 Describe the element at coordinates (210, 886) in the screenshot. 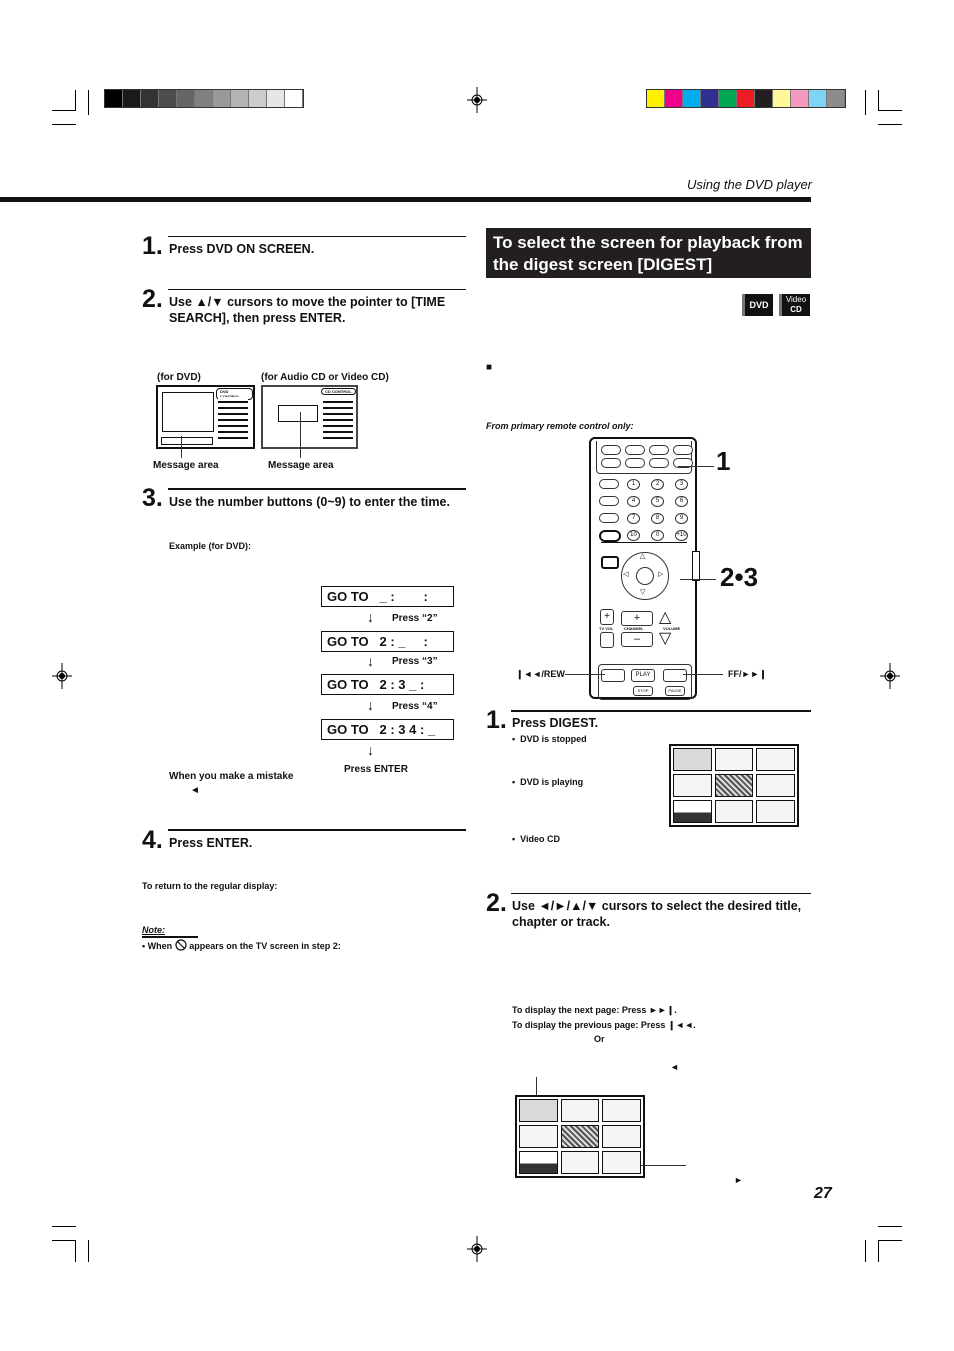

I see `return-label: To return to the regular display:` at that location.